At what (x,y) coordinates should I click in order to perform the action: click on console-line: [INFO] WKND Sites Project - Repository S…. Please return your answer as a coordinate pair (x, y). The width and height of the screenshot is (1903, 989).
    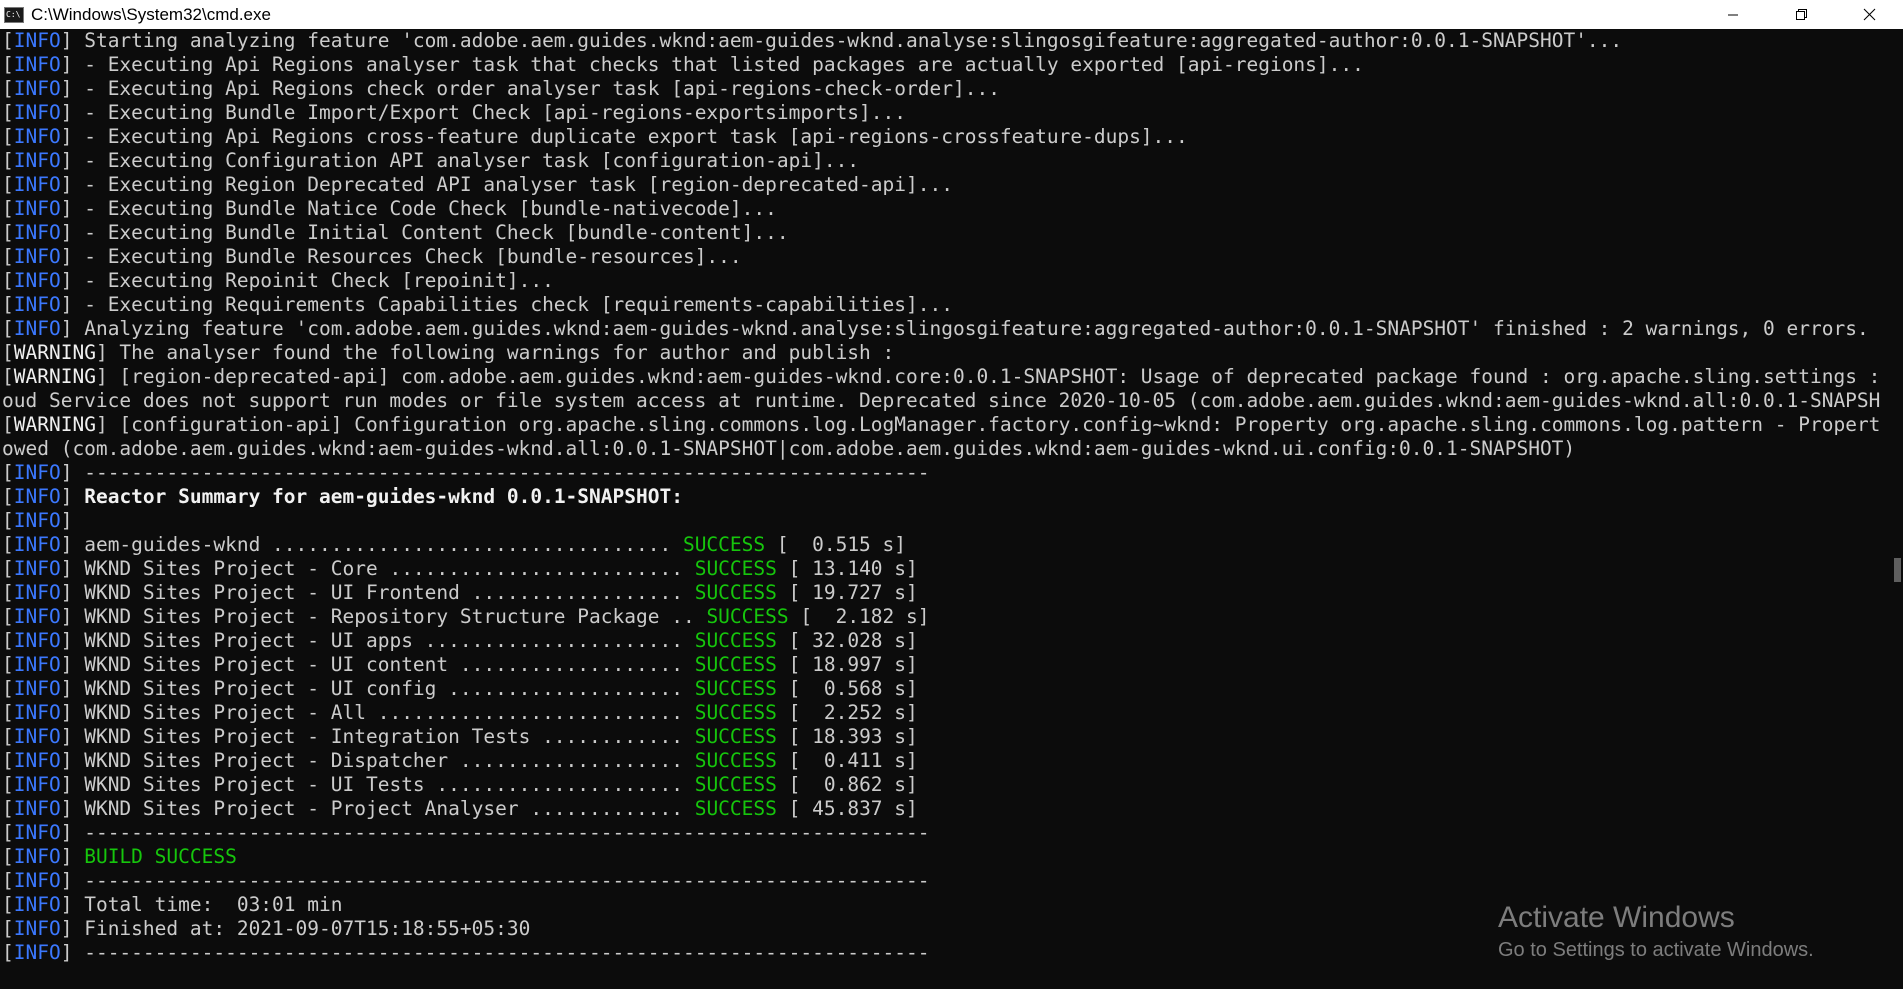
    Looking at the image, I should click on (941, 617).